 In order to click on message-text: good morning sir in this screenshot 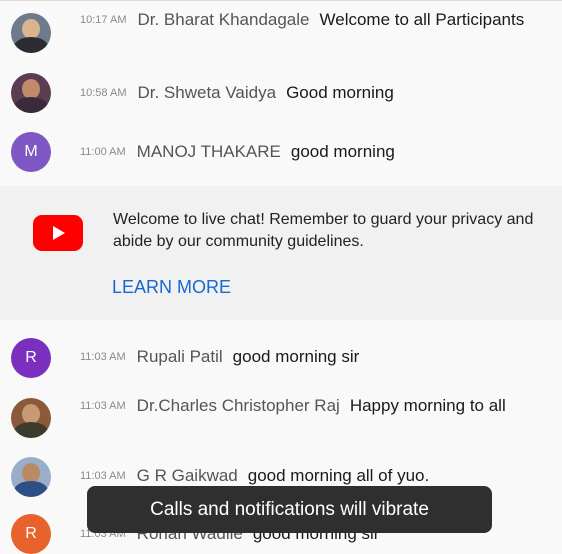, I will do `click(296, 356)`.